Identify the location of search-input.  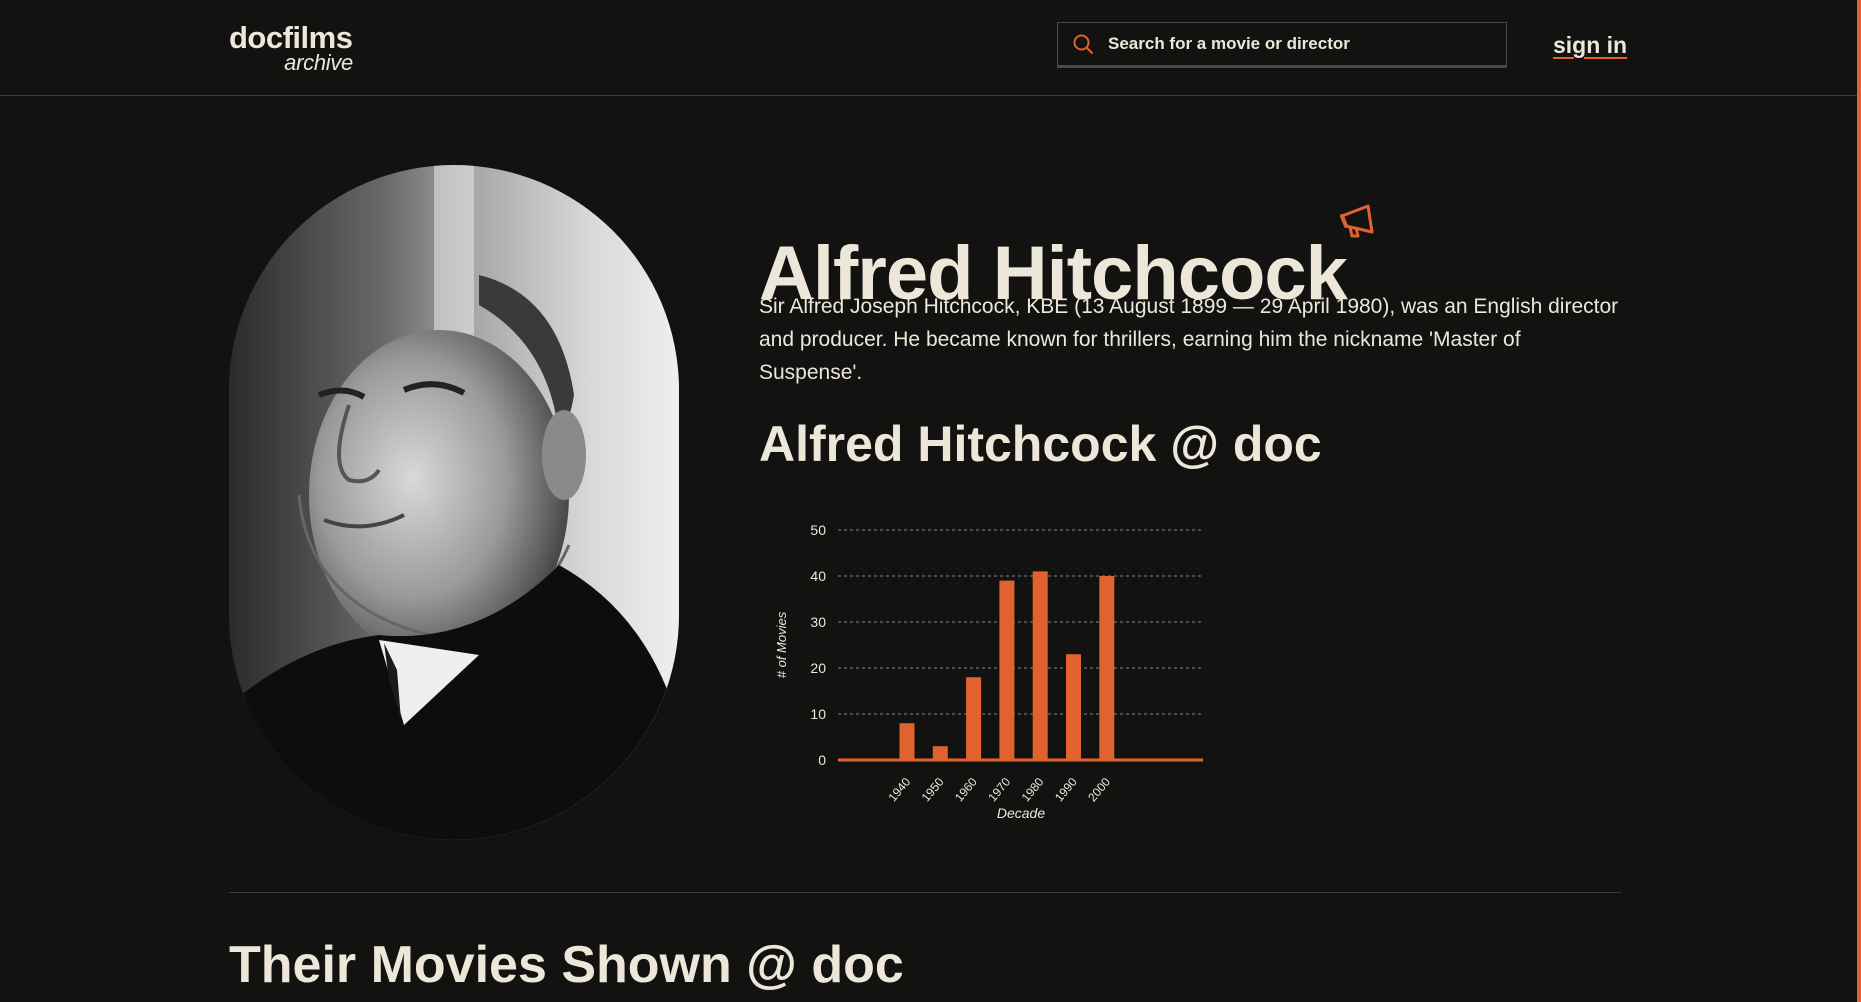
(1307, 44).